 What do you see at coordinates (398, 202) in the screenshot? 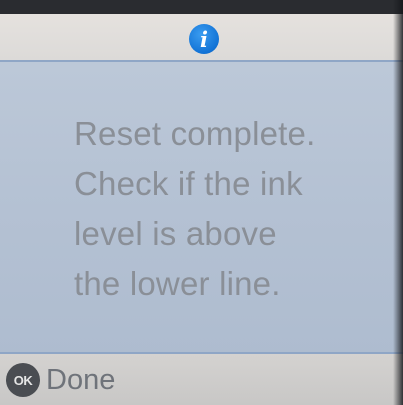
I see `screen-bezel-edge` at bounding box center [398, 202].